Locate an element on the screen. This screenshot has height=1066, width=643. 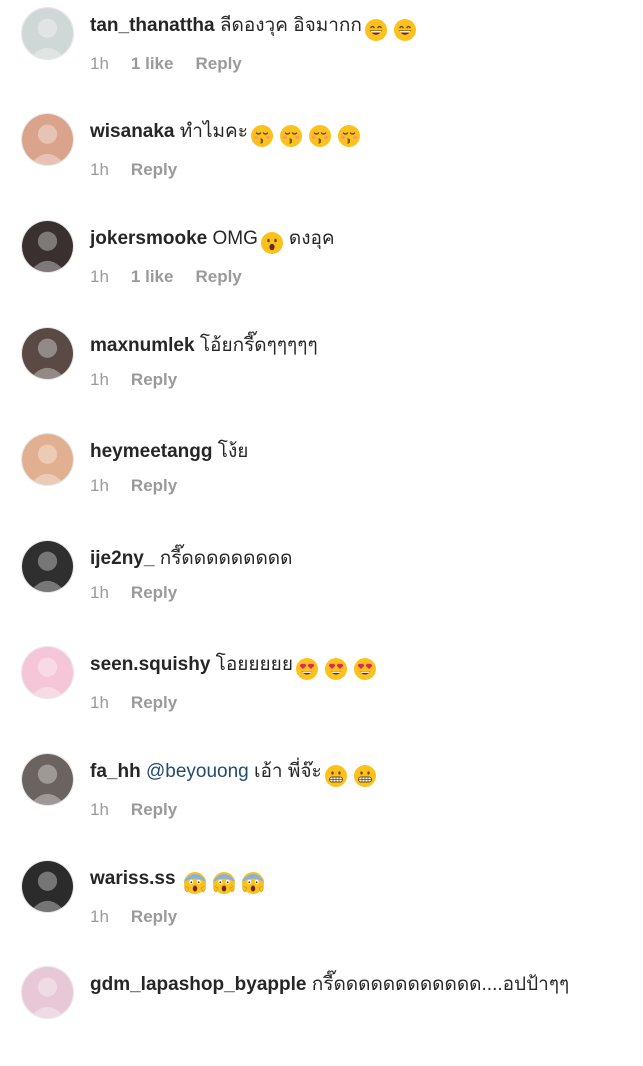
comment-text: กรี๊ดดดดดดดดดดดด....อปป้าๆๆ is located at coordinates (440, 984).